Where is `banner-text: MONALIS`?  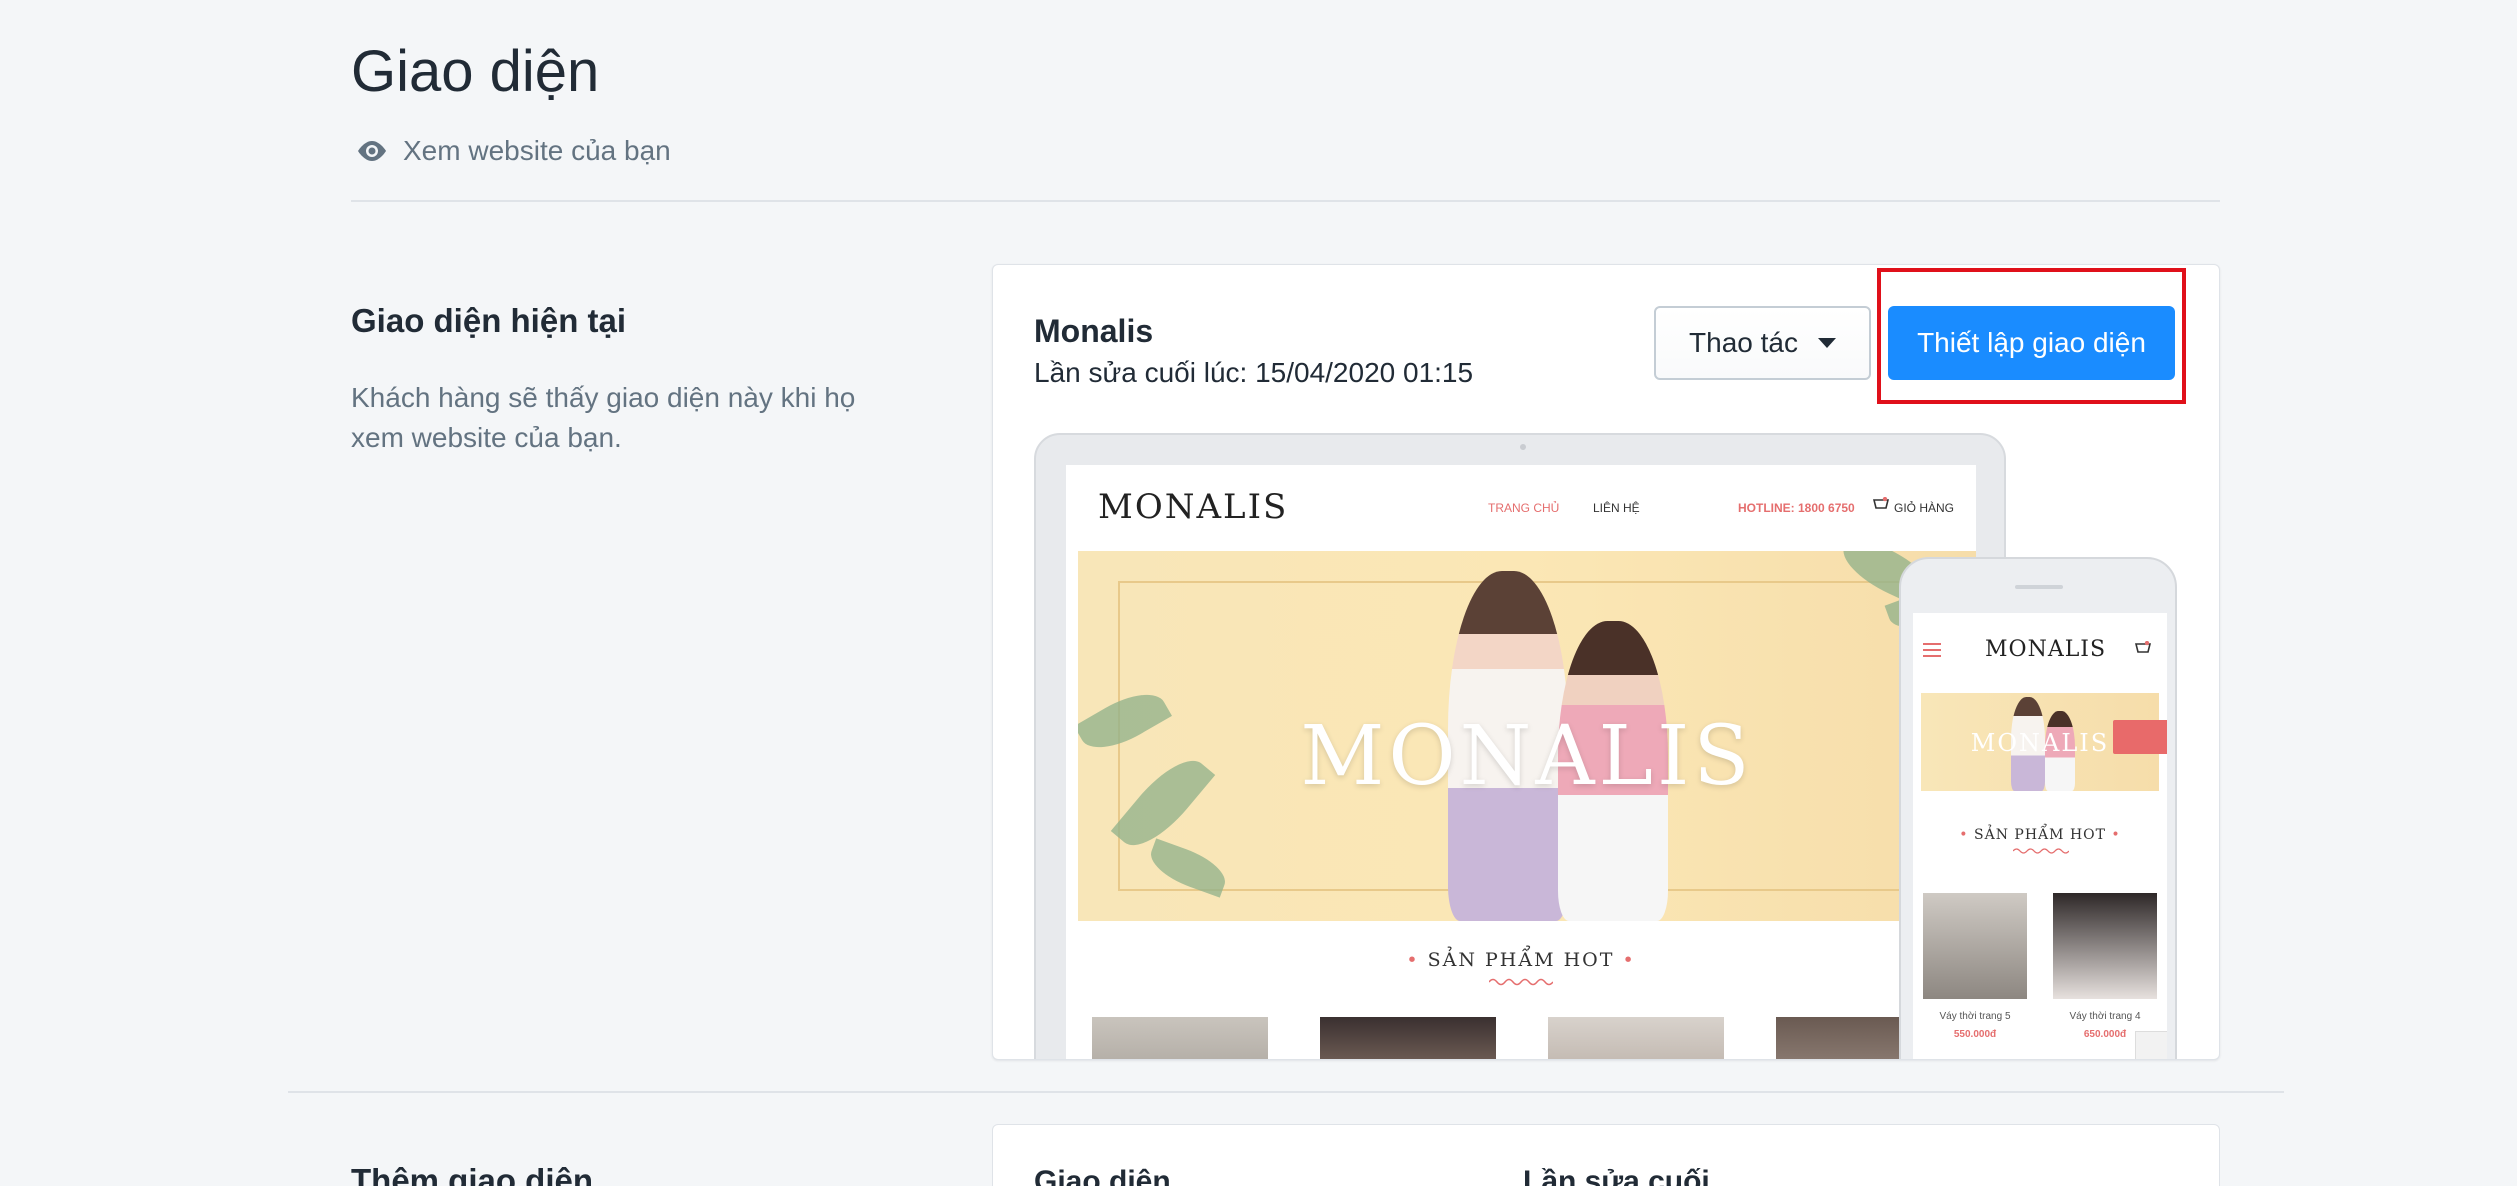
banner-text: MONALIS is located at coordinates (1527, 756).